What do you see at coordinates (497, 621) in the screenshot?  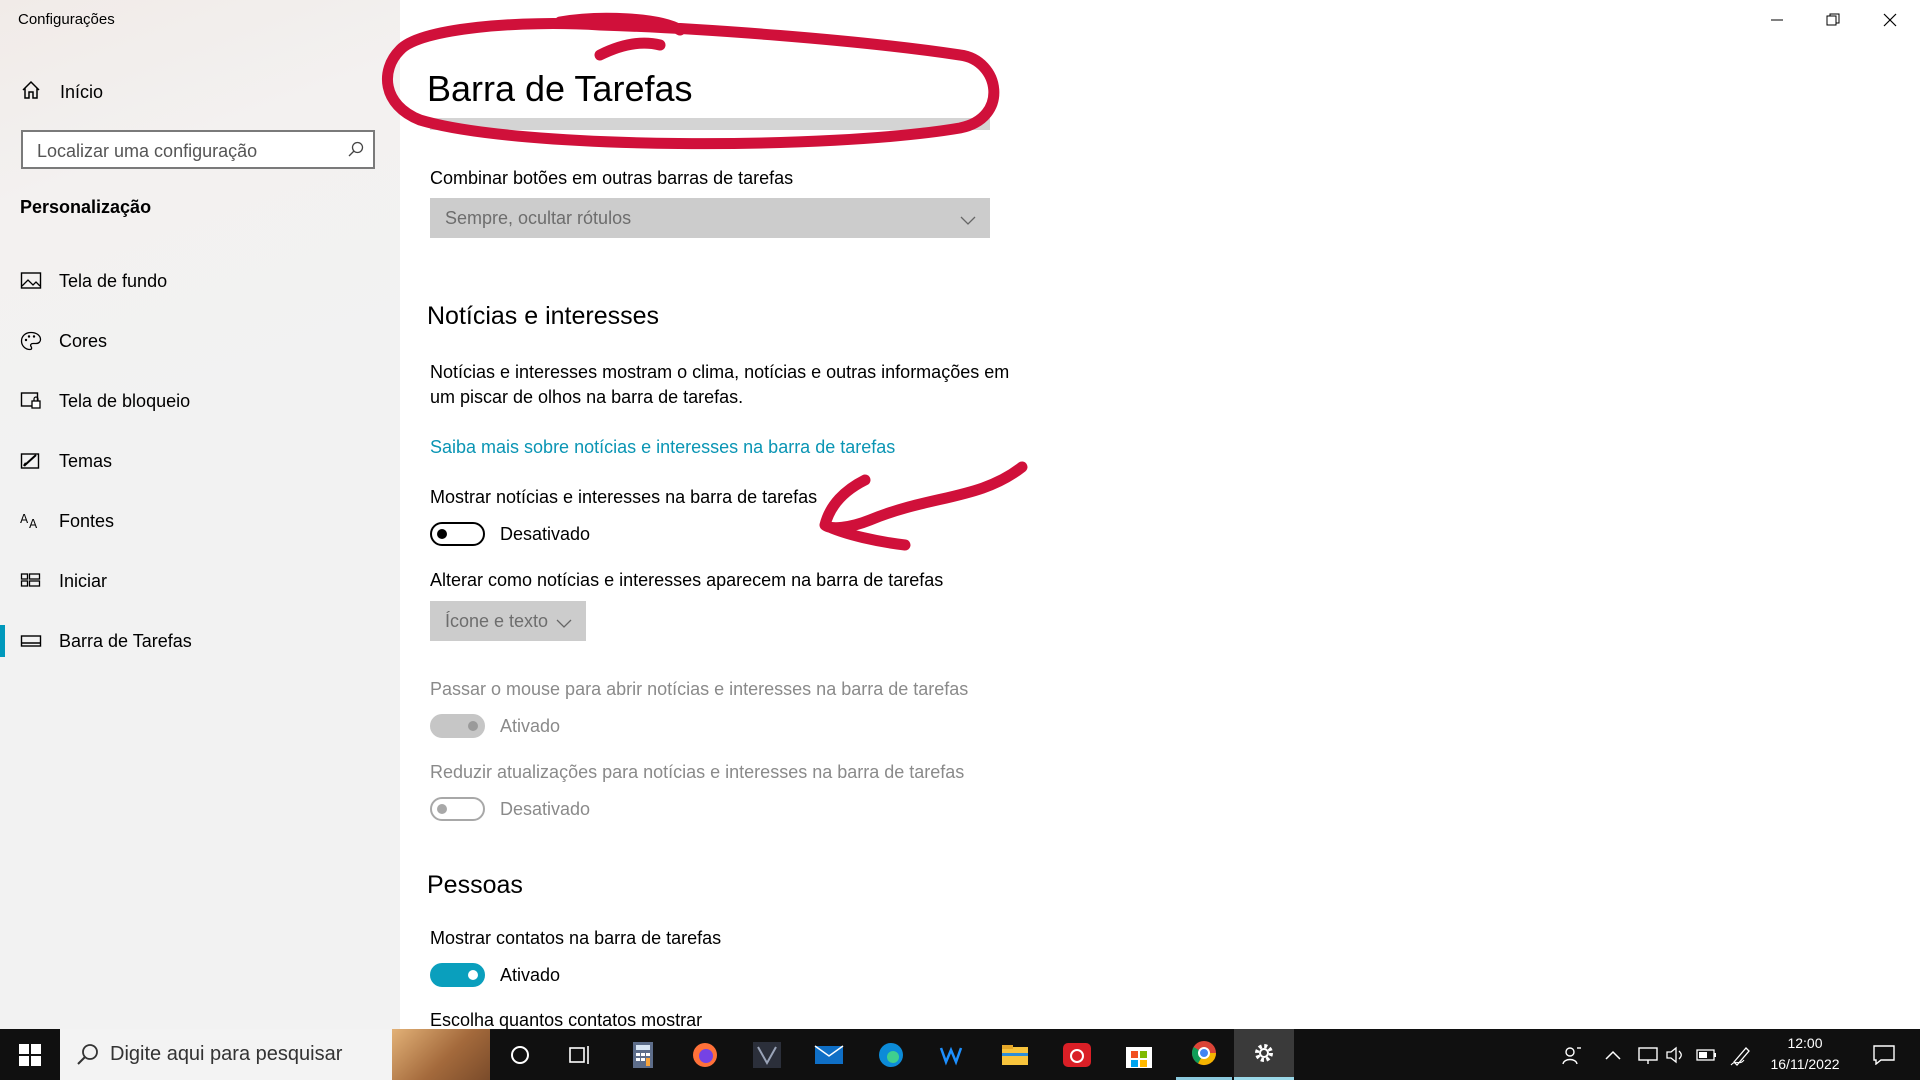 I see `appearance-value: Ícone e texto` at bounding box center [497, 621].